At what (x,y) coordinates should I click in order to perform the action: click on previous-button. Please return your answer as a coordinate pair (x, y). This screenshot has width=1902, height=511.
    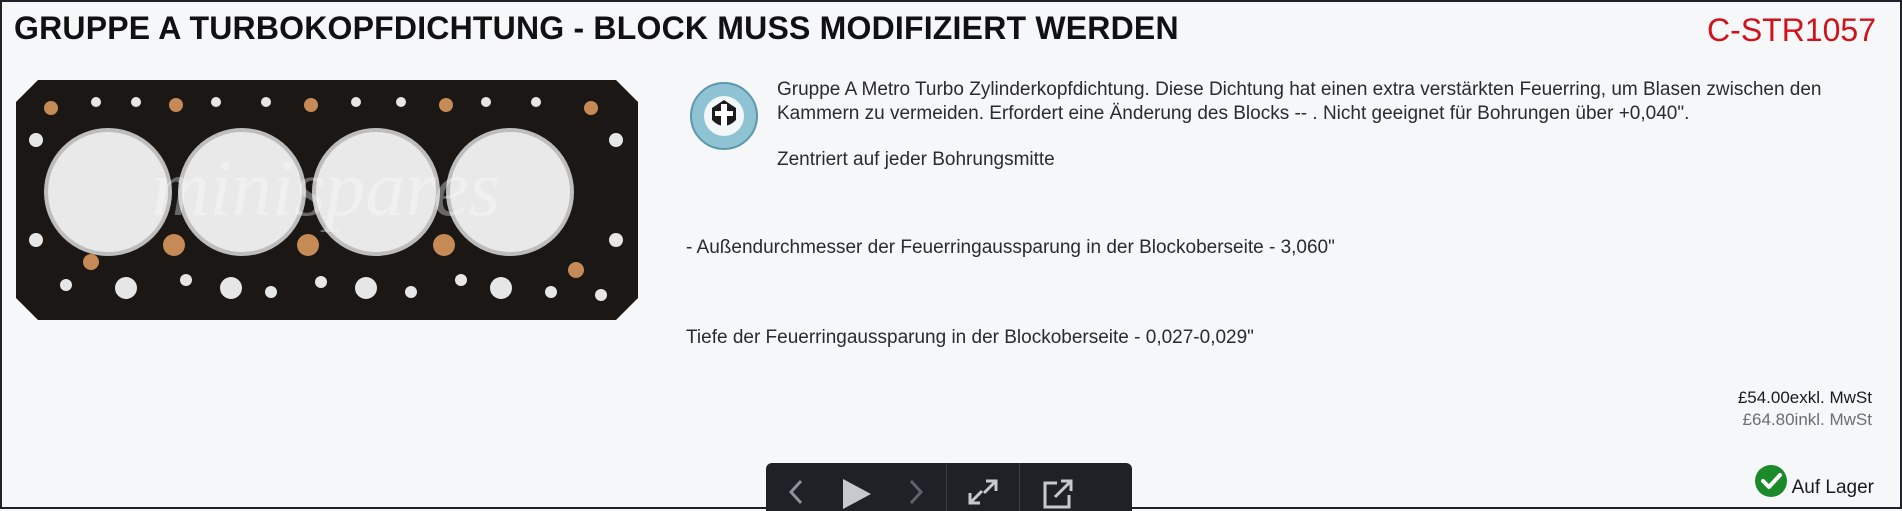
    Looking at the image, I should click on (796, 487).